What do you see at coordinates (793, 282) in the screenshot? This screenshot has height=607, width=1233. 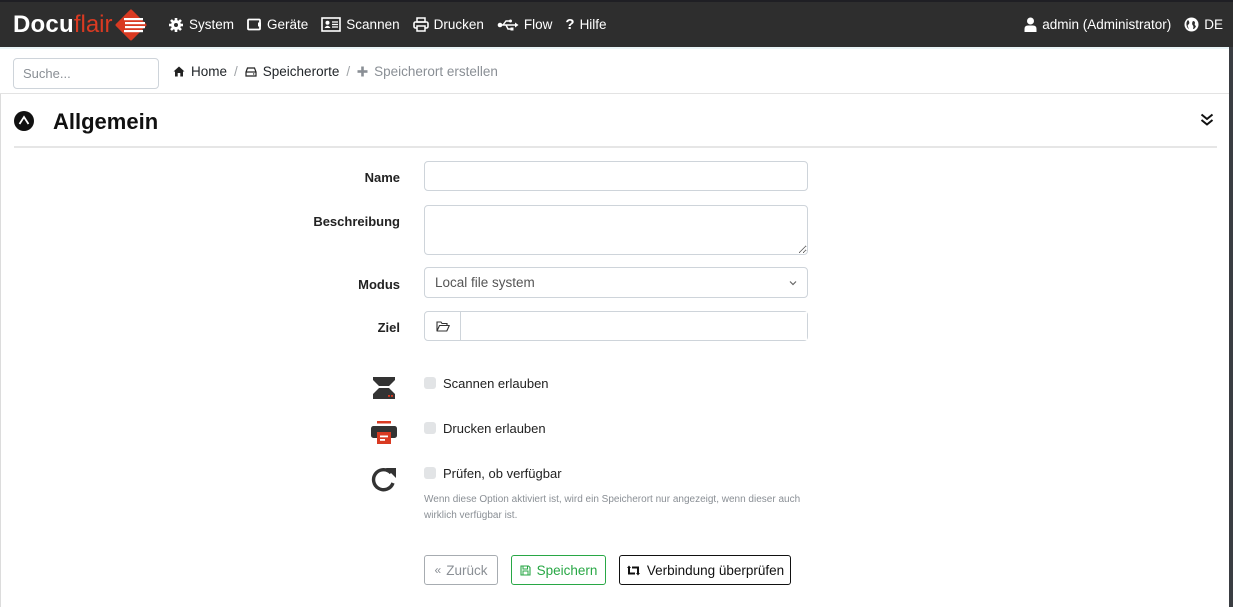 I see `chevron-down-icon` at bounding box center [793, 282].